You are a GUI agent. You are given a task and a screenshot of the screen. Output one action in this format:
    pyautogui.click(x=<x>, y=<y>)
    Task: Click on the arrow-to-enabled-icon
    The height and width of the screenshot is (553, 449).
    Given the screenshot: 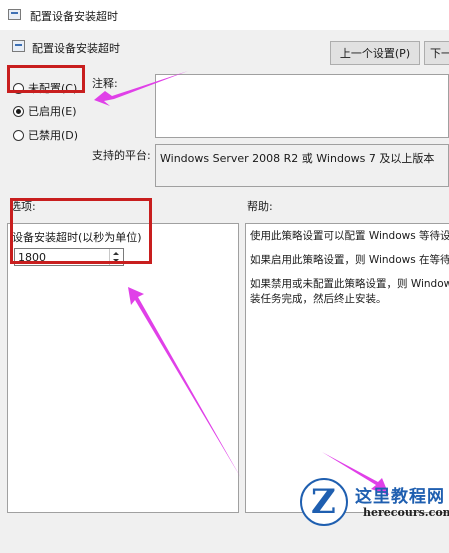 What is the action you would take?
    pyautogui.click(x=141, y=88)
    